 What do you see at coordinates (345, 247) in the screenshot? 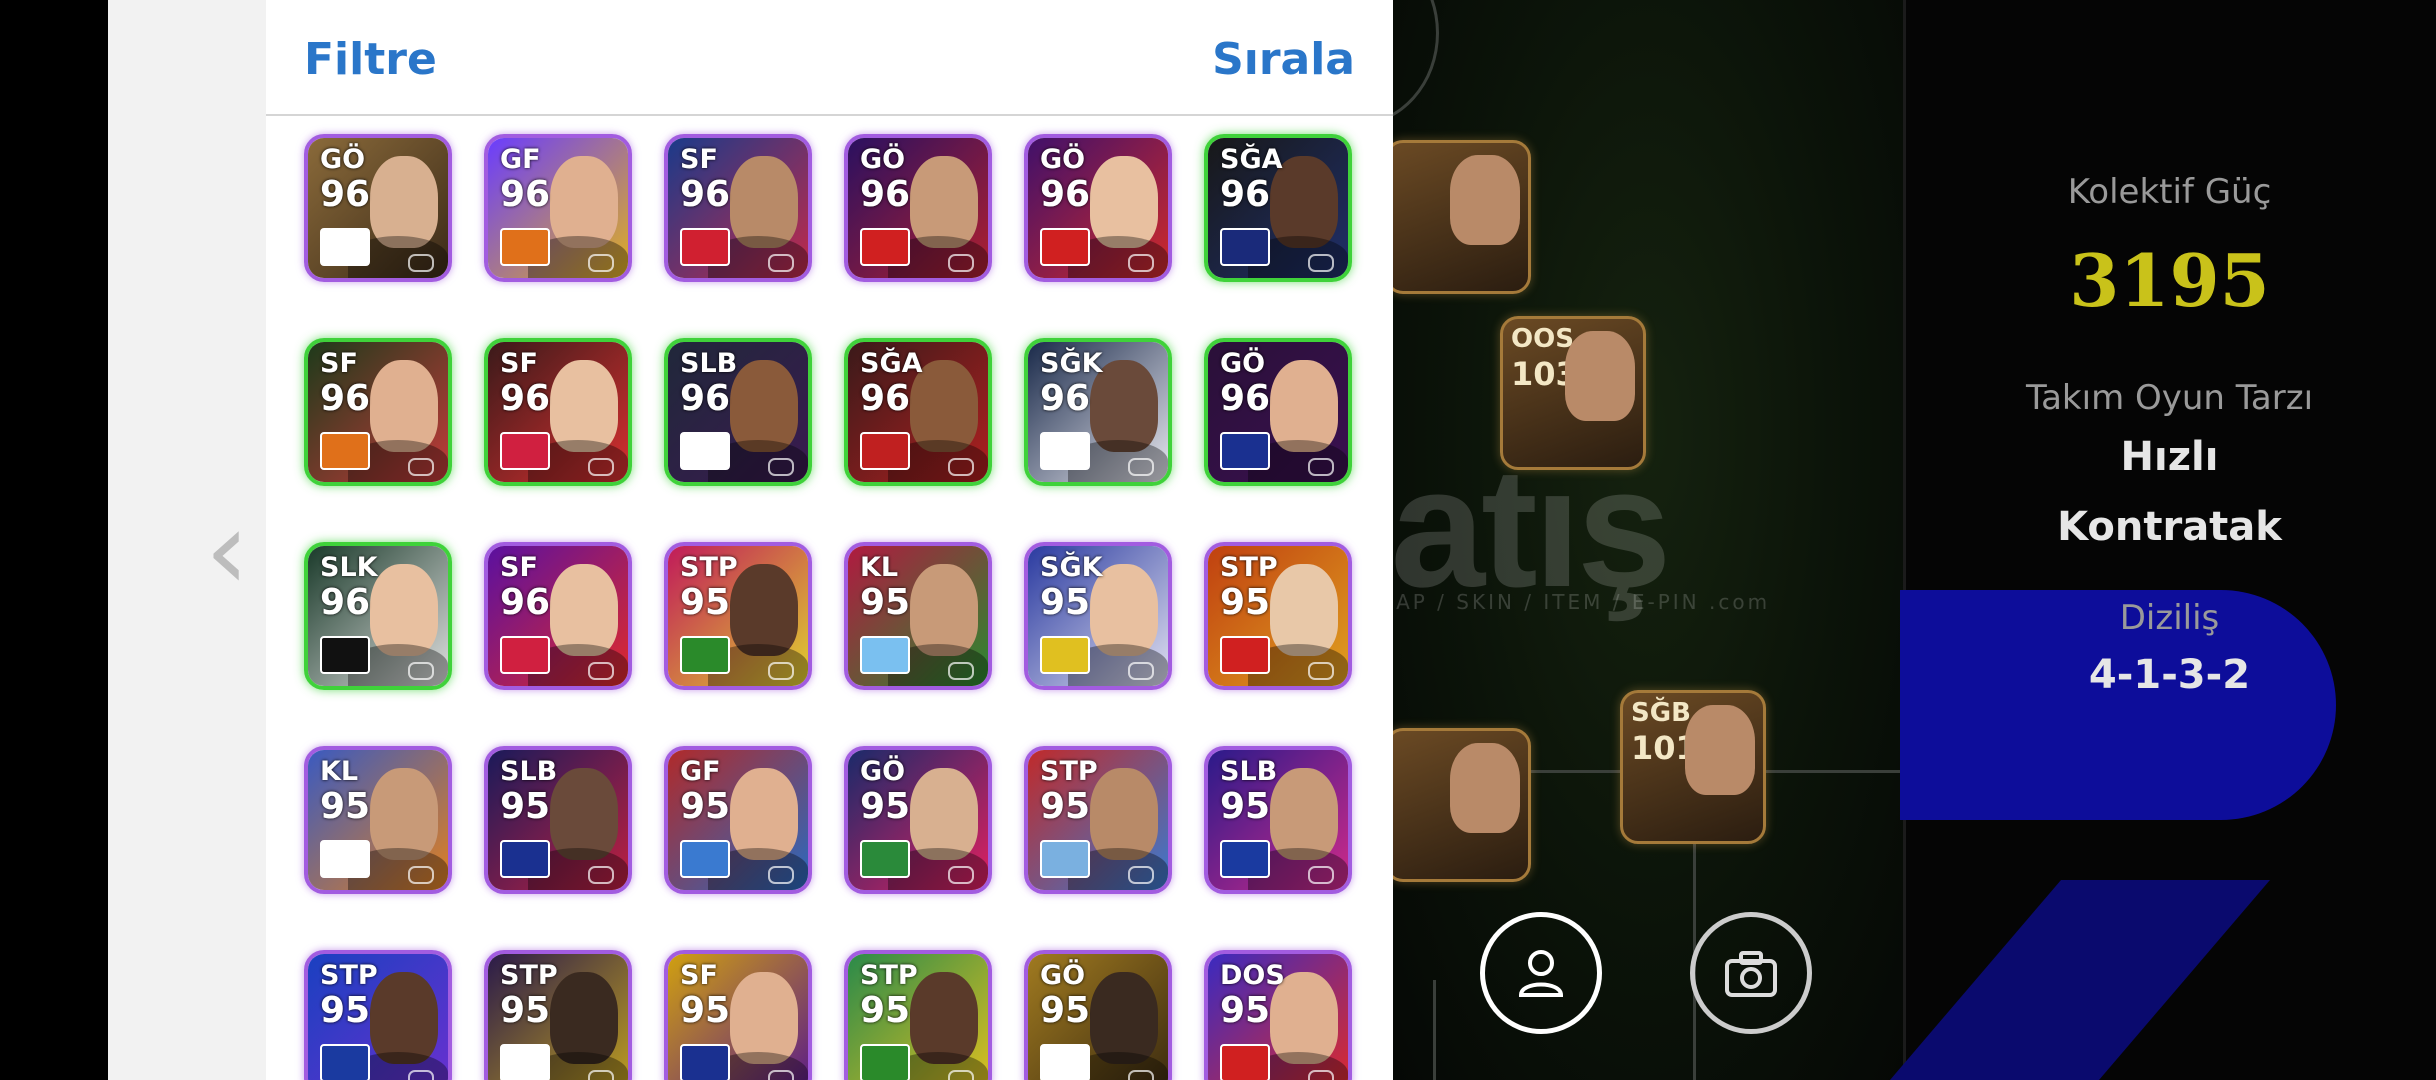
I see `real-madrid-crest-icon` at bounding box center [345, 247].